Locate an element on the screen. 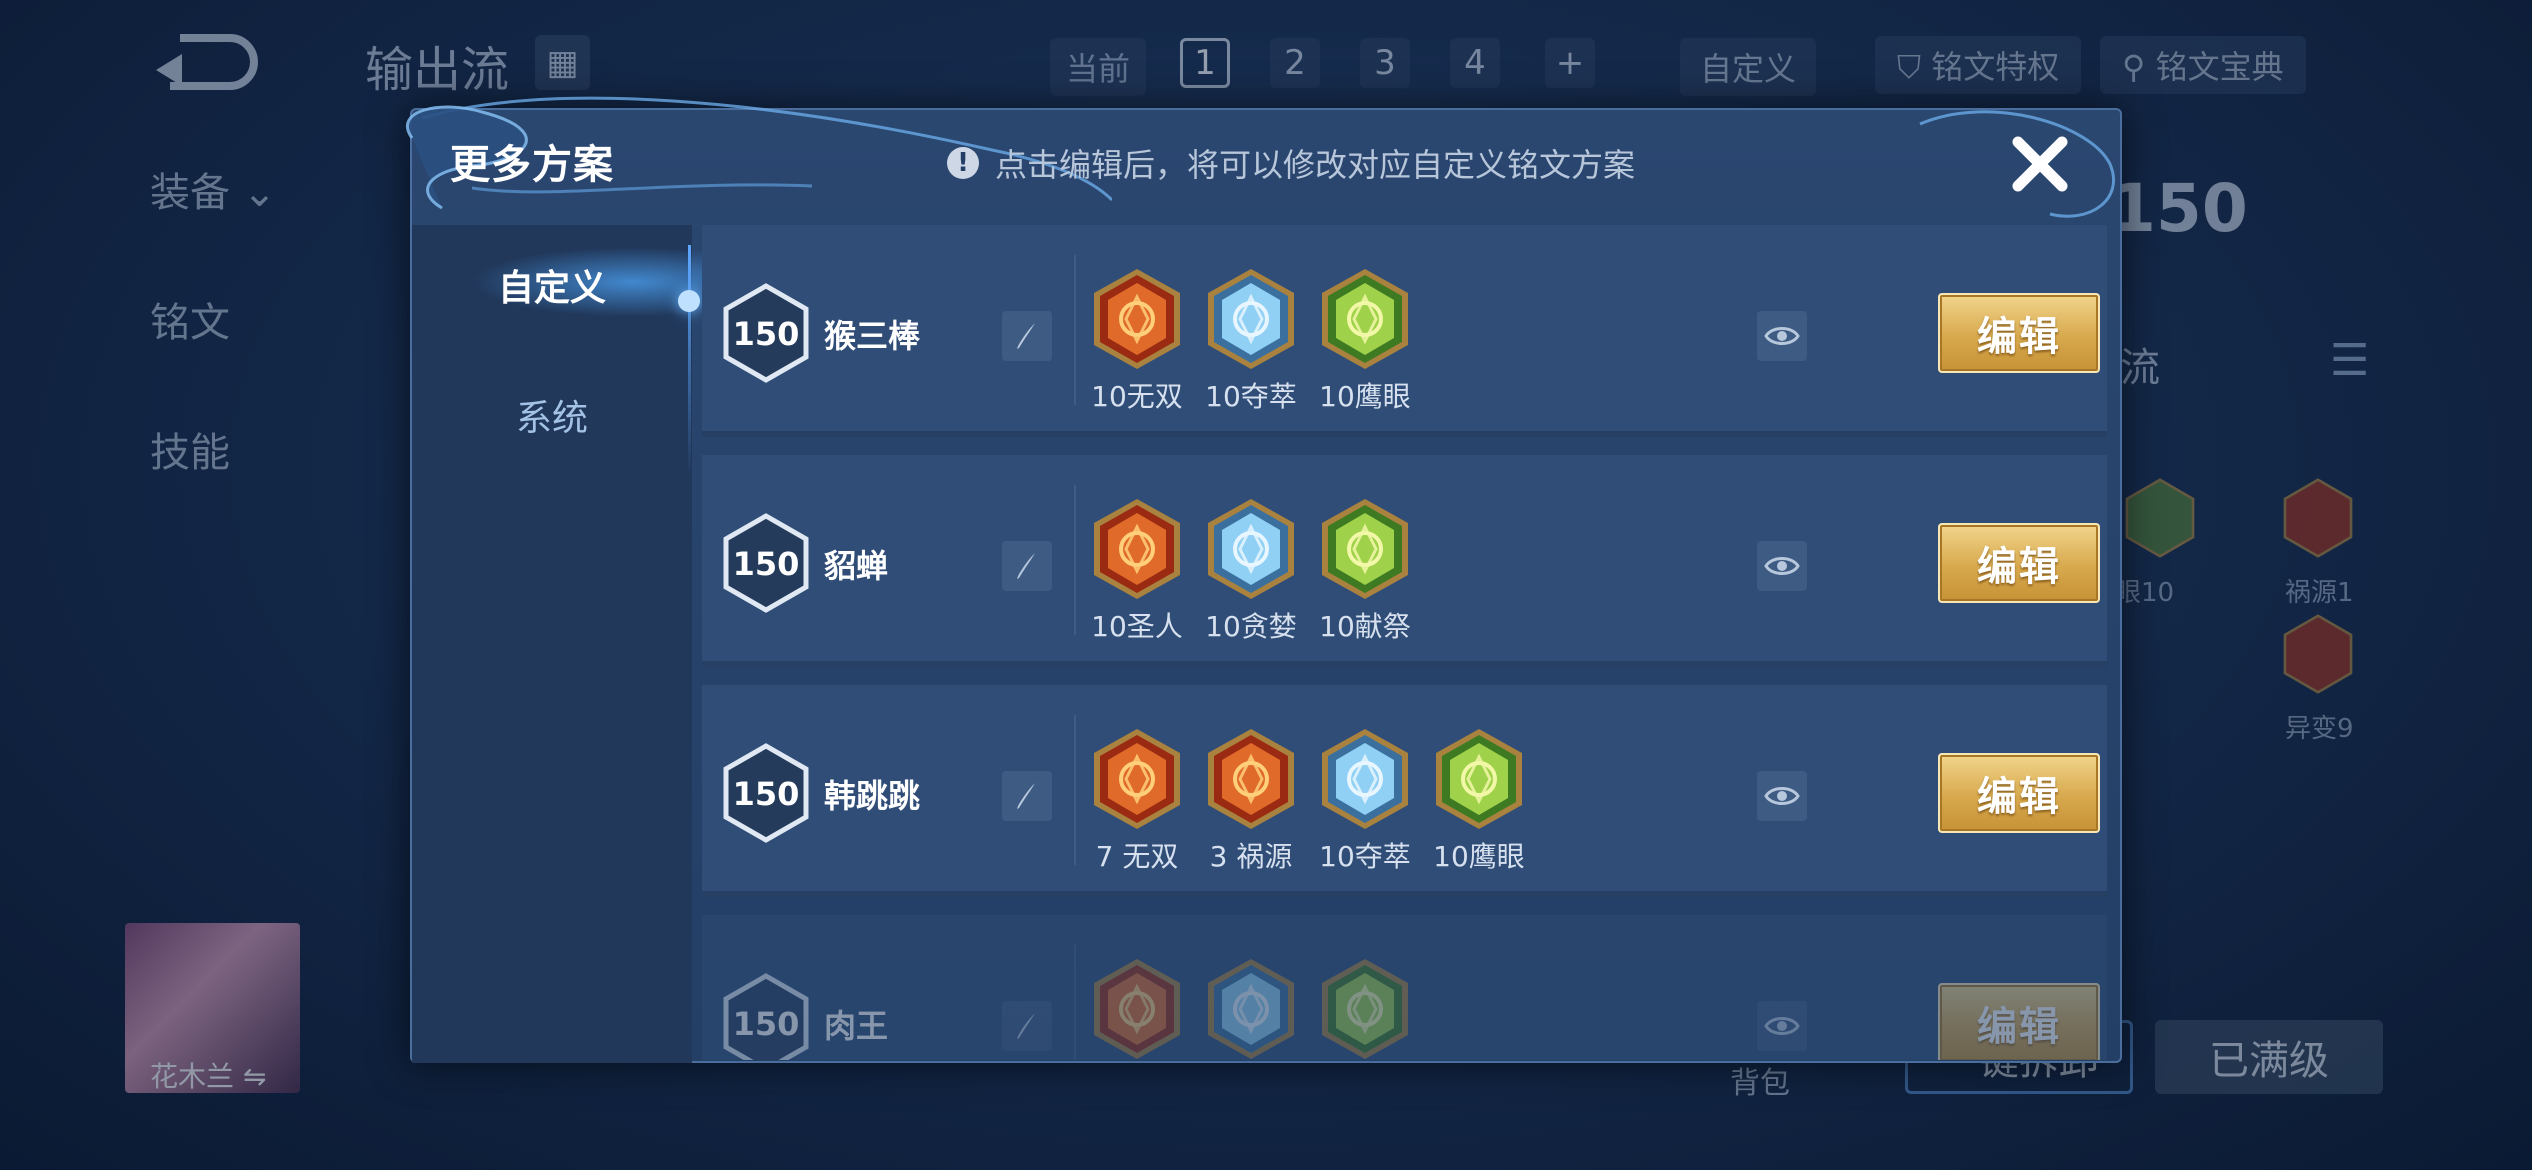 The image size is (2532, 1170). close-icon is located at coordinates (2040, 164).